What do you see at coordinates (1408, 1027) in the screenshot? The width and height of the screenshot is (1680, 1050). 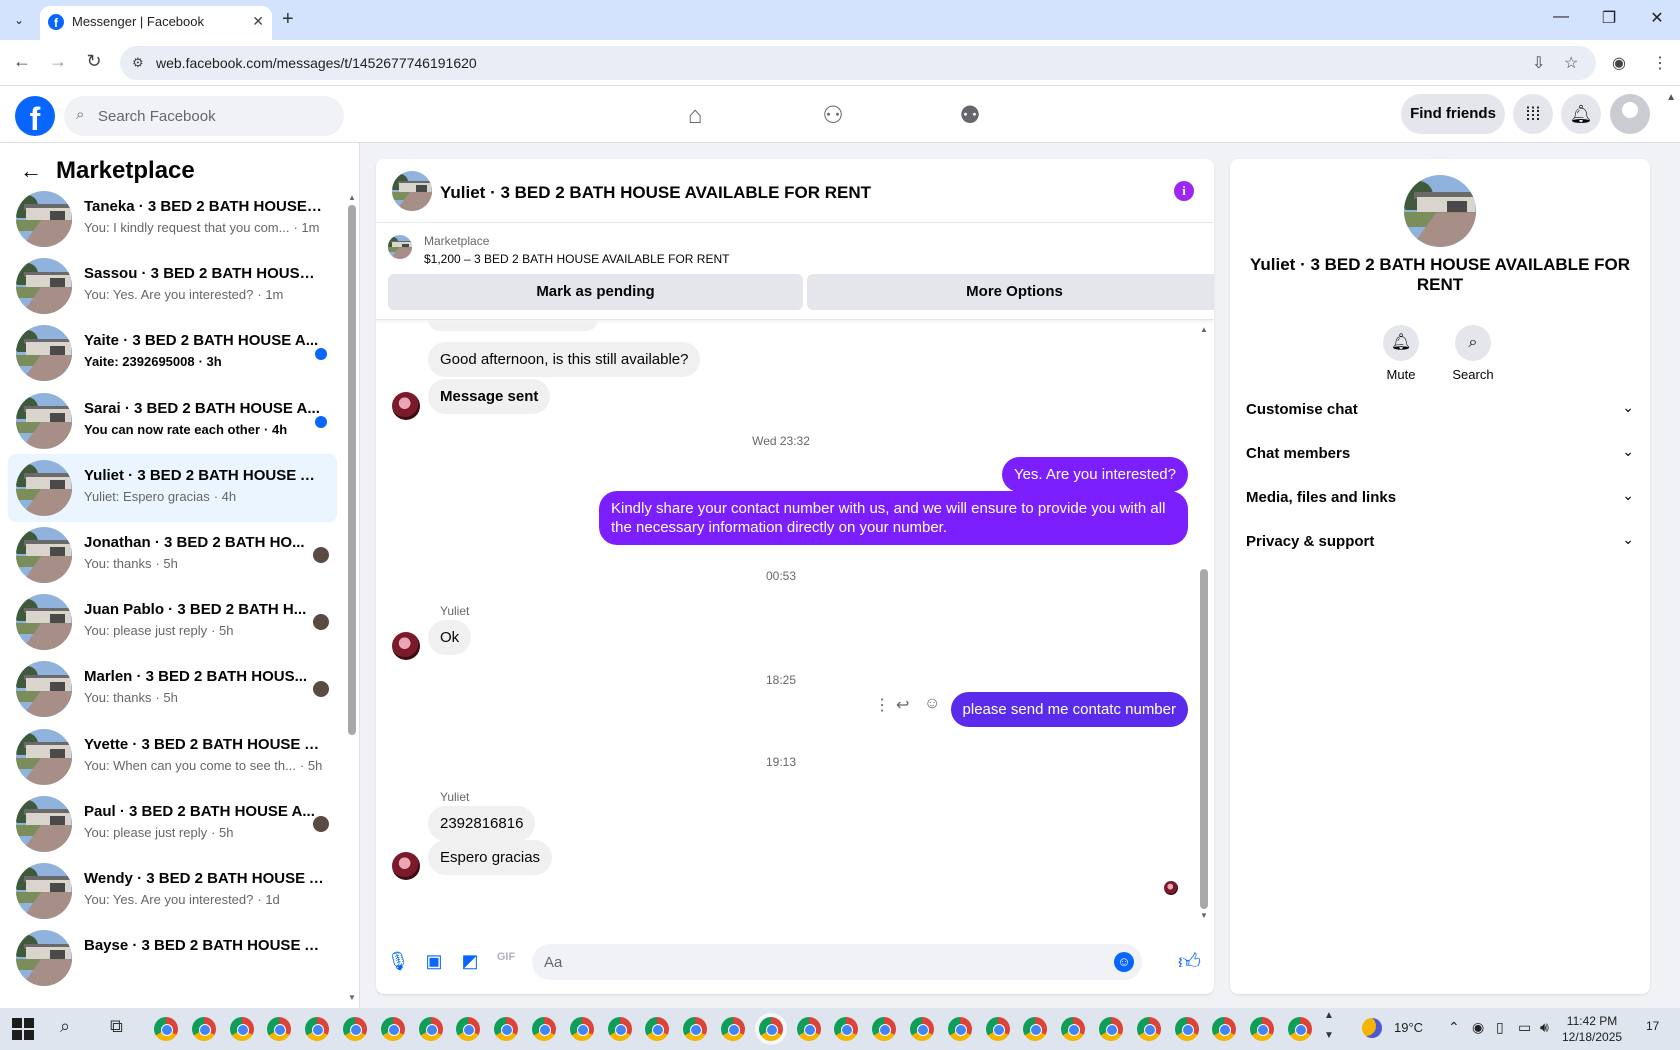 I see `temperature: 19°C` at bounding box center [1408, 1027].